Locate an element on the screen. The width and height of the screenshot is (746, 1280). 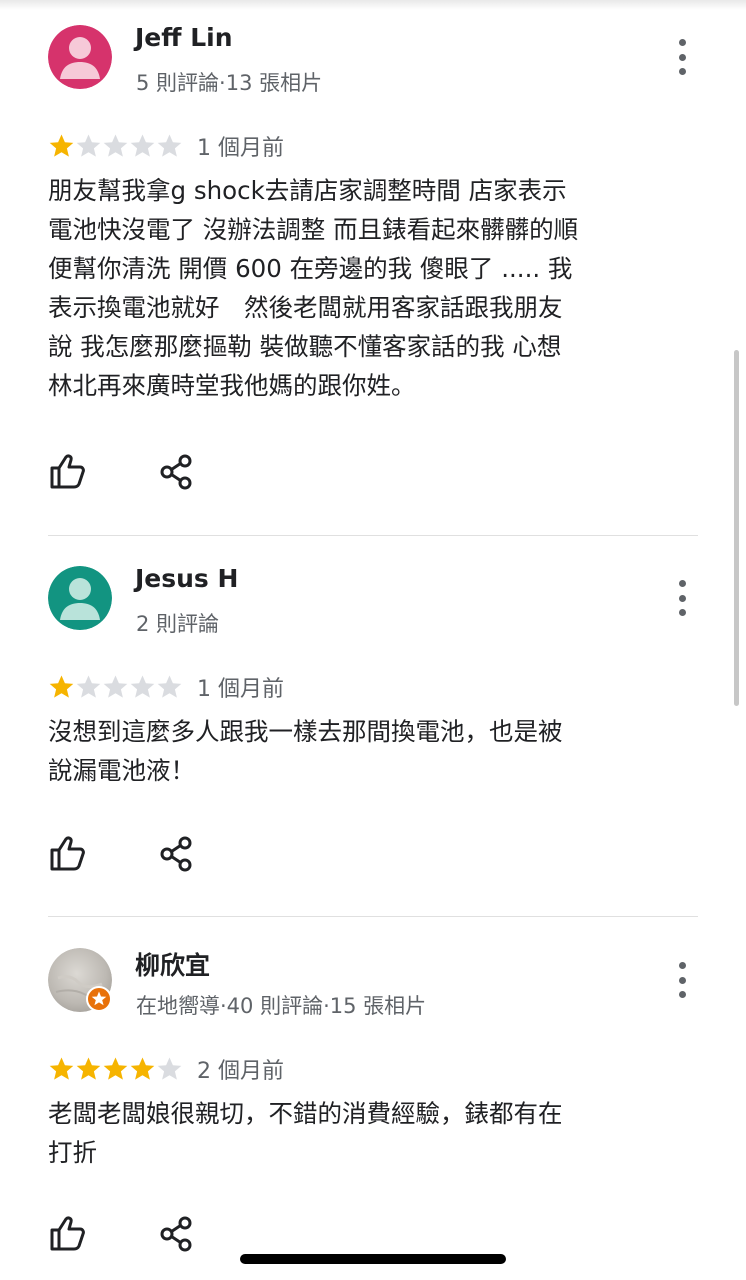
reviewer-name: Jesus H is located at coordinates (186, 578).